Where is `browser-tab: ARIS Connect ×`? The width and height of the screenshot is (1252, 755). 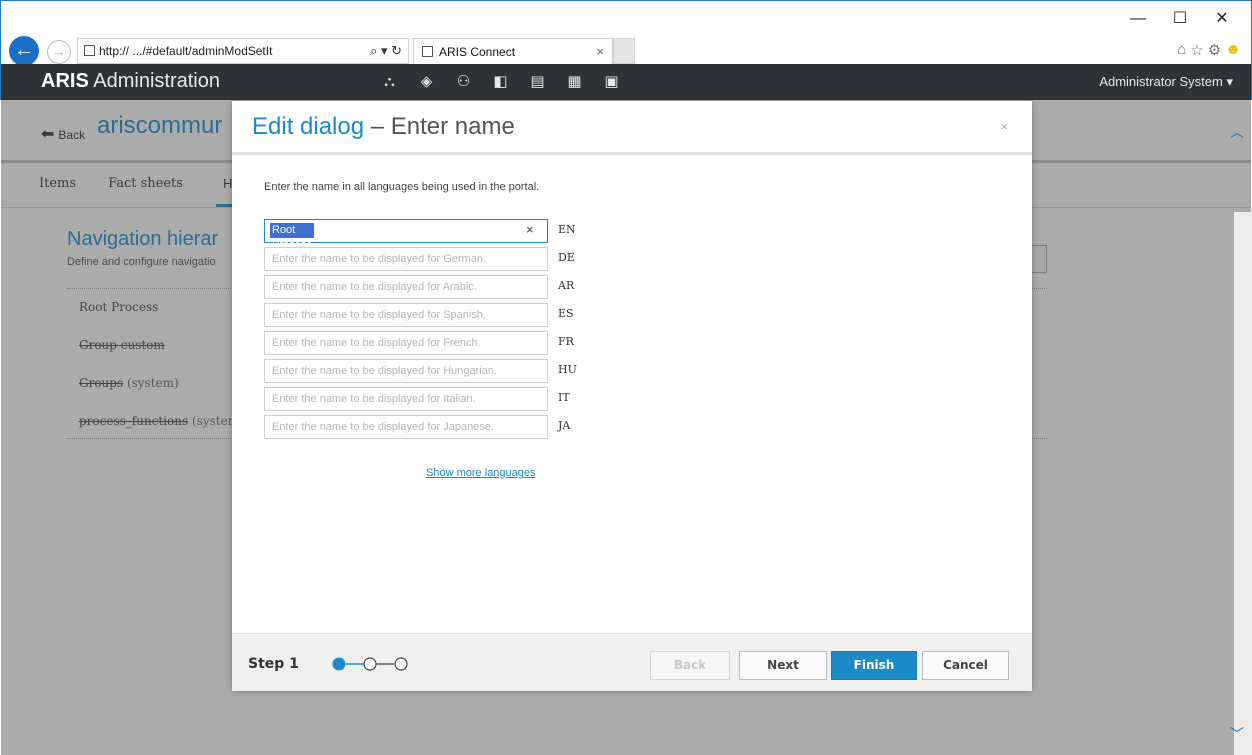 browser-tab: ARIS Connect × is located at coordinates (513, 51).